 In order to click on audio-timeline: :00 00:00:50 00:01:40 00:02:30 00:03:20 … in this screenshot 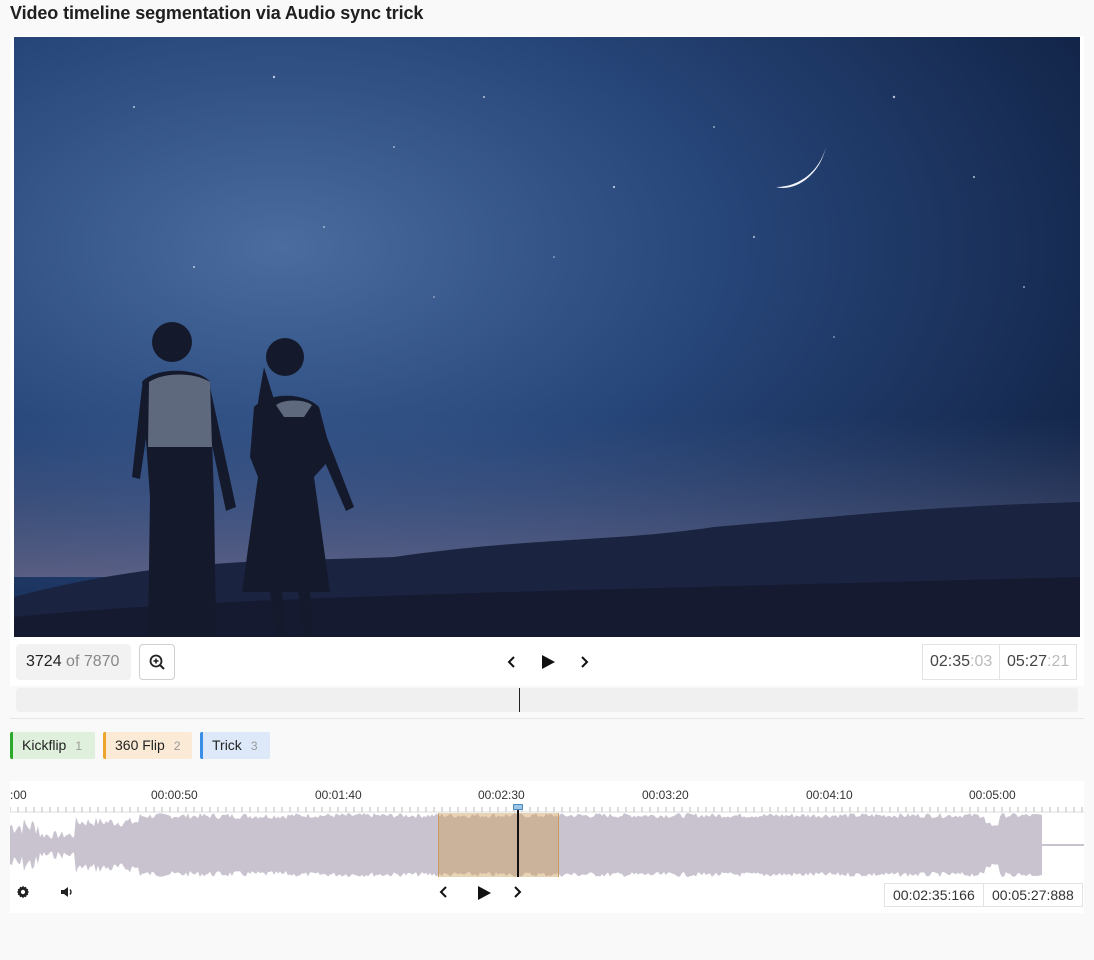, I will do `click(547, 847)`.